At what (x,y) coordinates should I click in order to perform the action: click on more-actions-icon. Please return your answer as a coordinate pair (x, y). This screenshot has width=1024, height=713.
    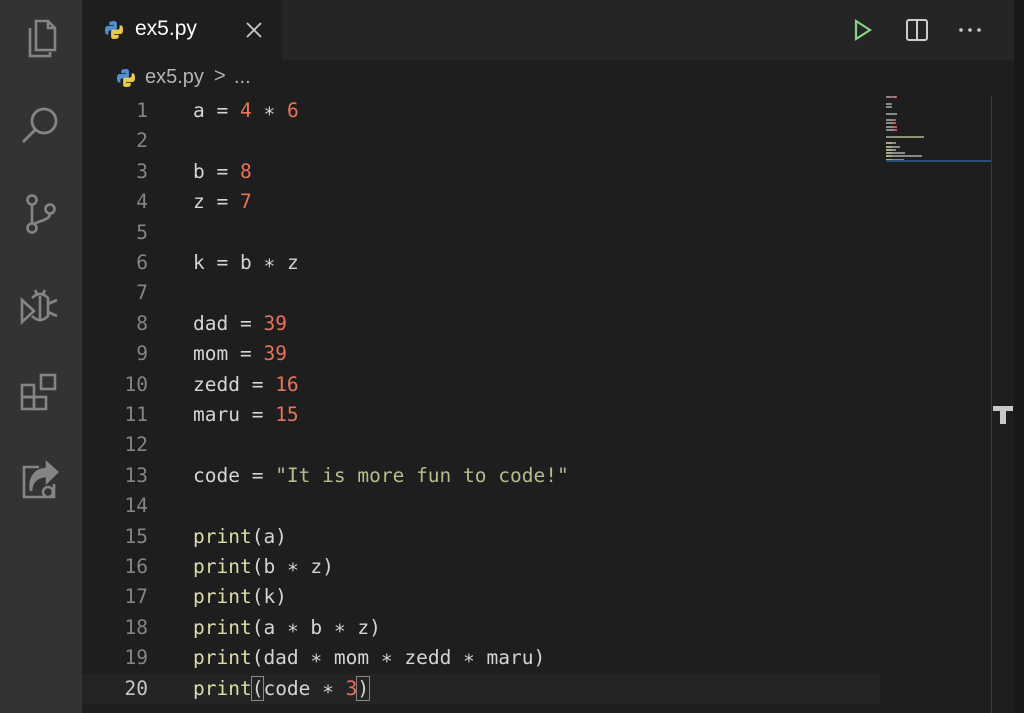
    Looking at the image, I should click on (970, 30).